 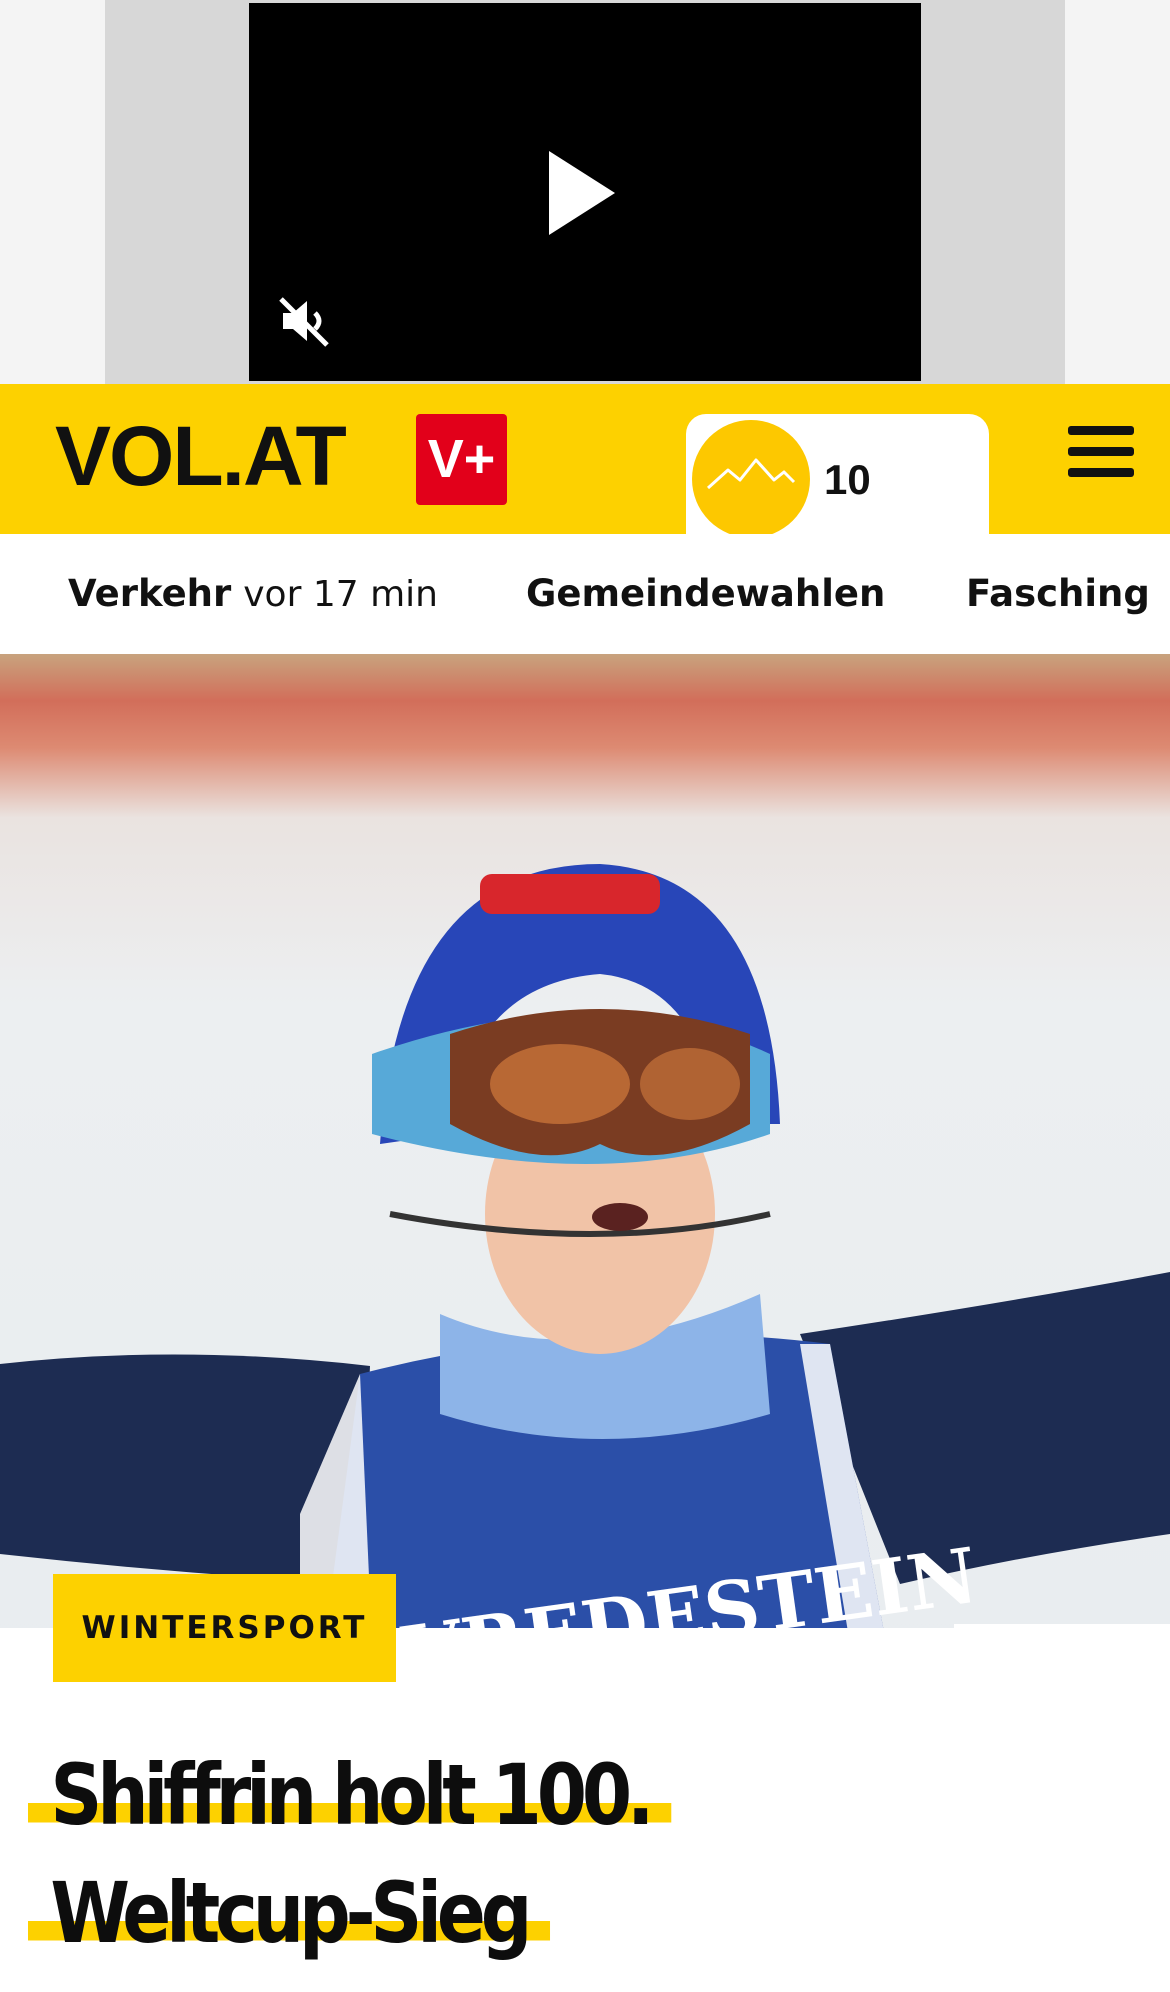 I want to click on weather-widget: 10, so click(x=837, y=476).